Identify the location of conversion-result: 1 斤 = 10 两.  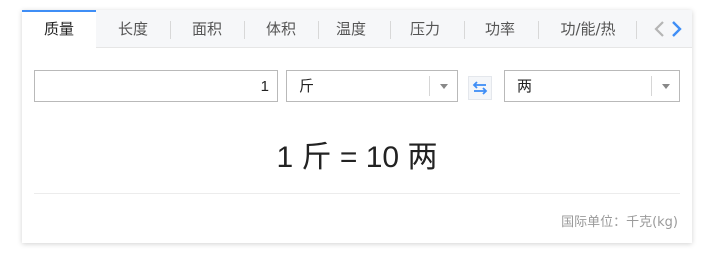
(357, 157).